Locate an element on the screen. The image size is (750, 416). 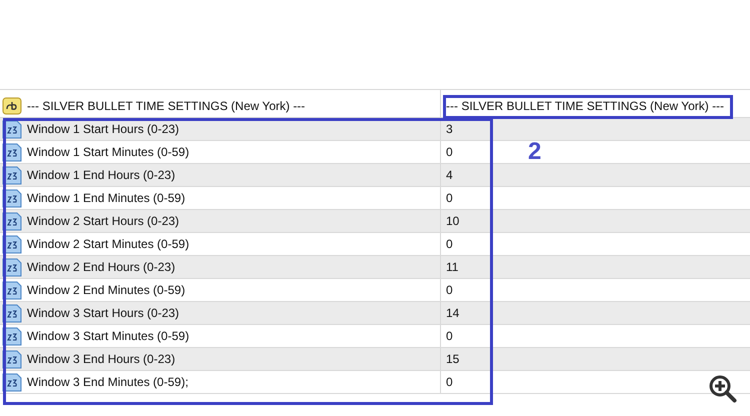
parameter-value: 3 is located at coordinates (447, 129).